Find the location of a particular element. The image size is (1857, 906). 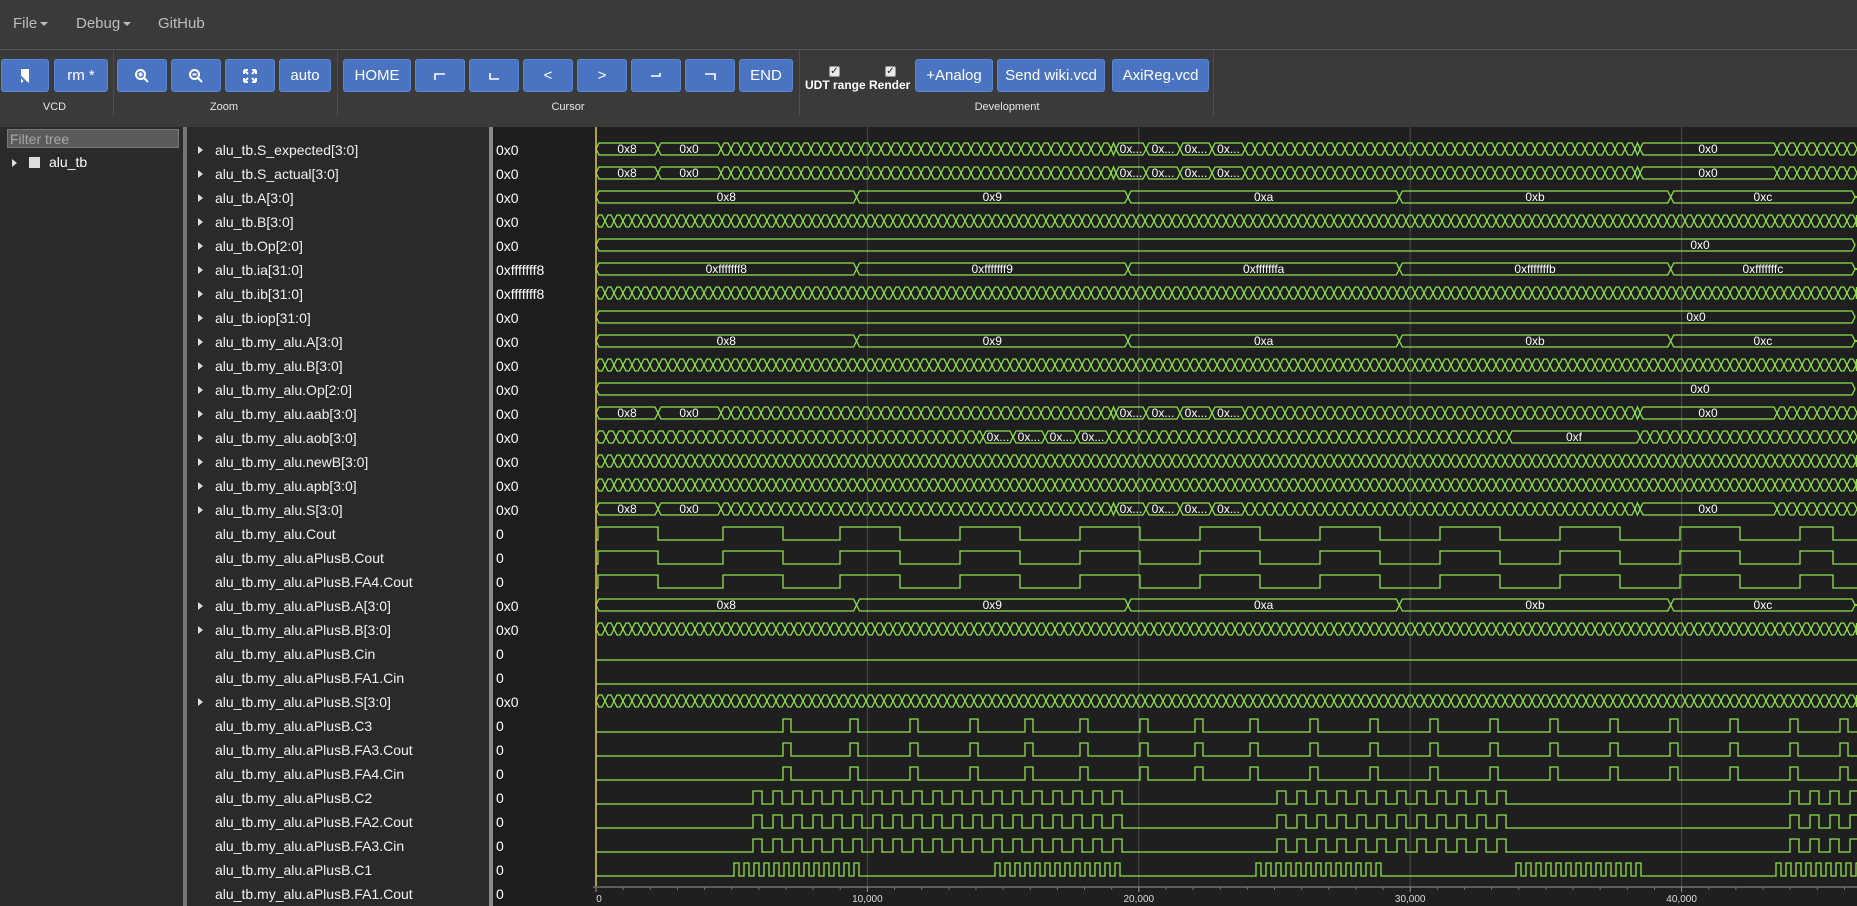

home-button: HOME is located at coordinates (377, 75).